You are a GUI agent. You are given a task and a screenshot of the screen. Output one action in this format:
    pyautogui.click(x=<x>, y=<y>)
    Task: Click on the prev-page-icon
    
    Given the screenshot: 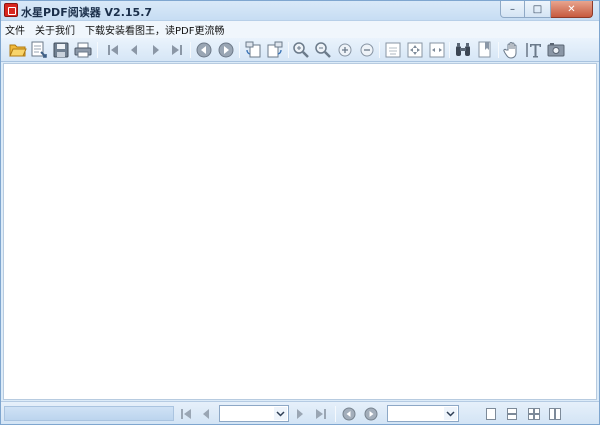 What is the action you would take?
    pyautogui.click(x=134, y=50)
    